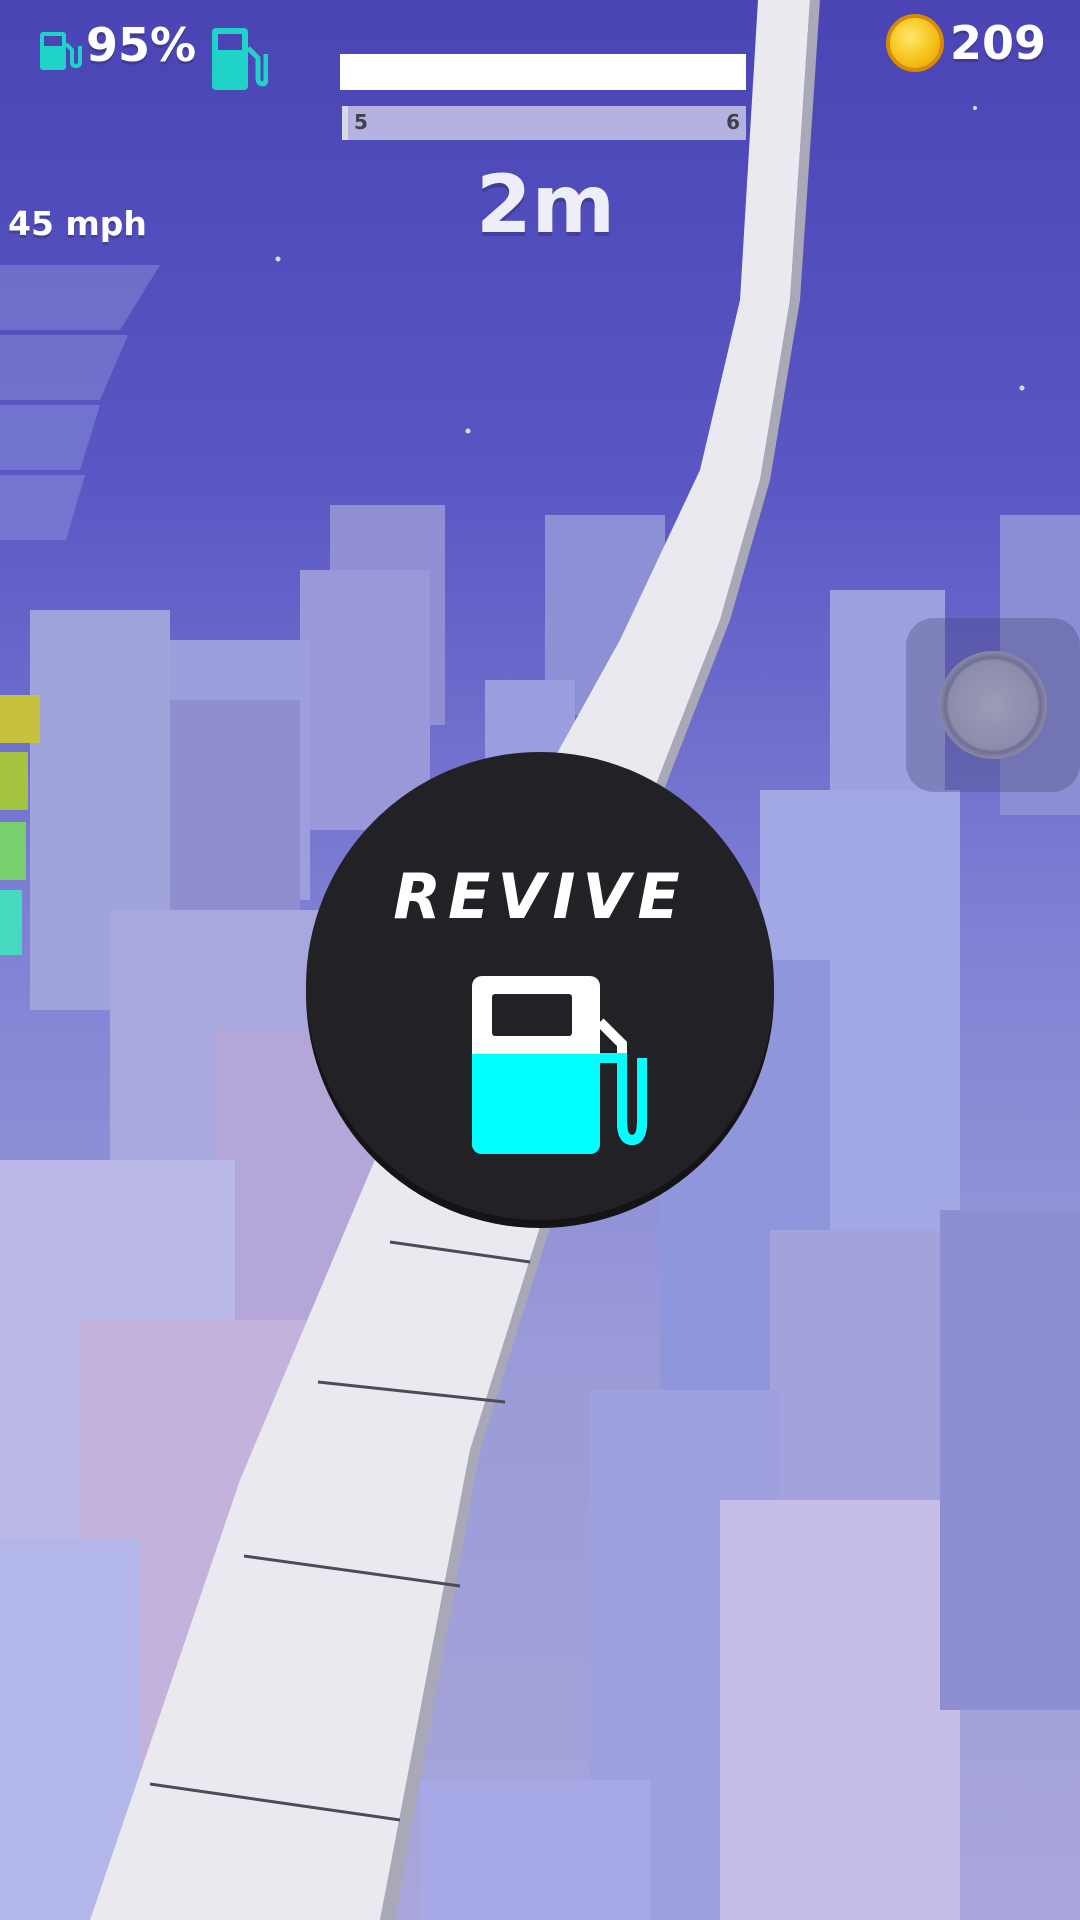  What do you see at coordinates (915, 43) in the screenshot?
I see `coin-icon` at bounding box center [915, 43].